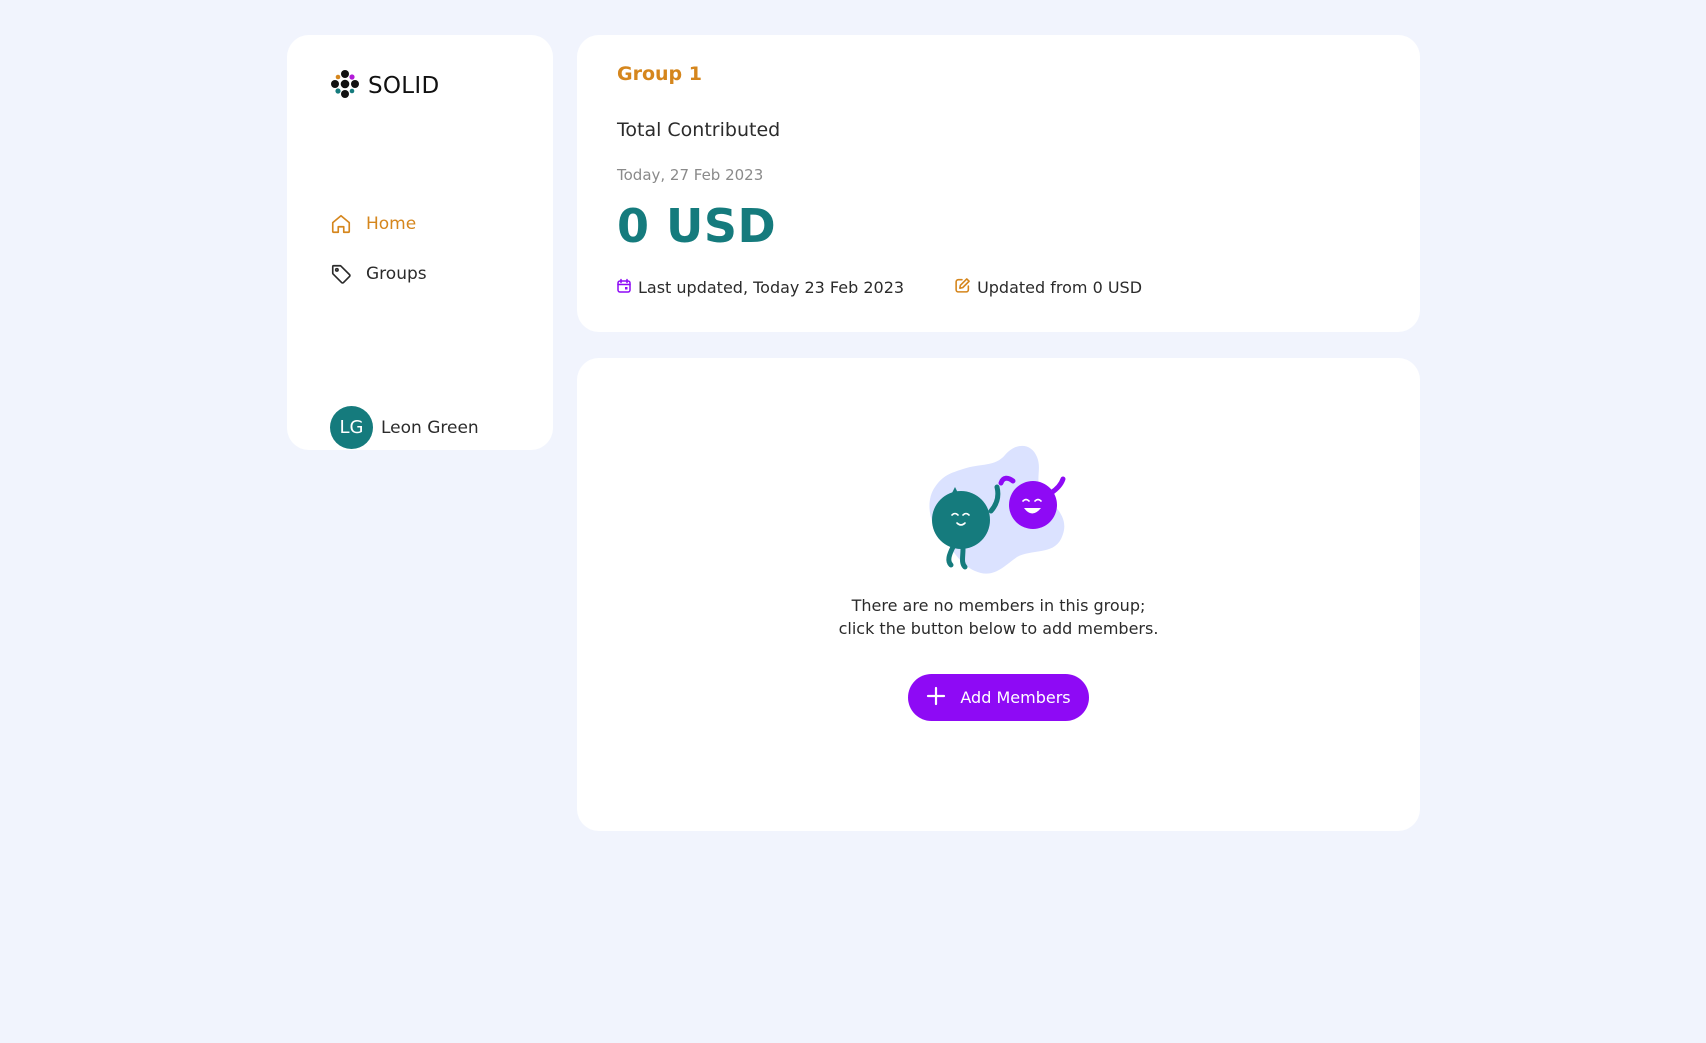  Describe the element at coordinates (391, 224) in the screenshot. I see `sidebar-item-label: Home` at that location.